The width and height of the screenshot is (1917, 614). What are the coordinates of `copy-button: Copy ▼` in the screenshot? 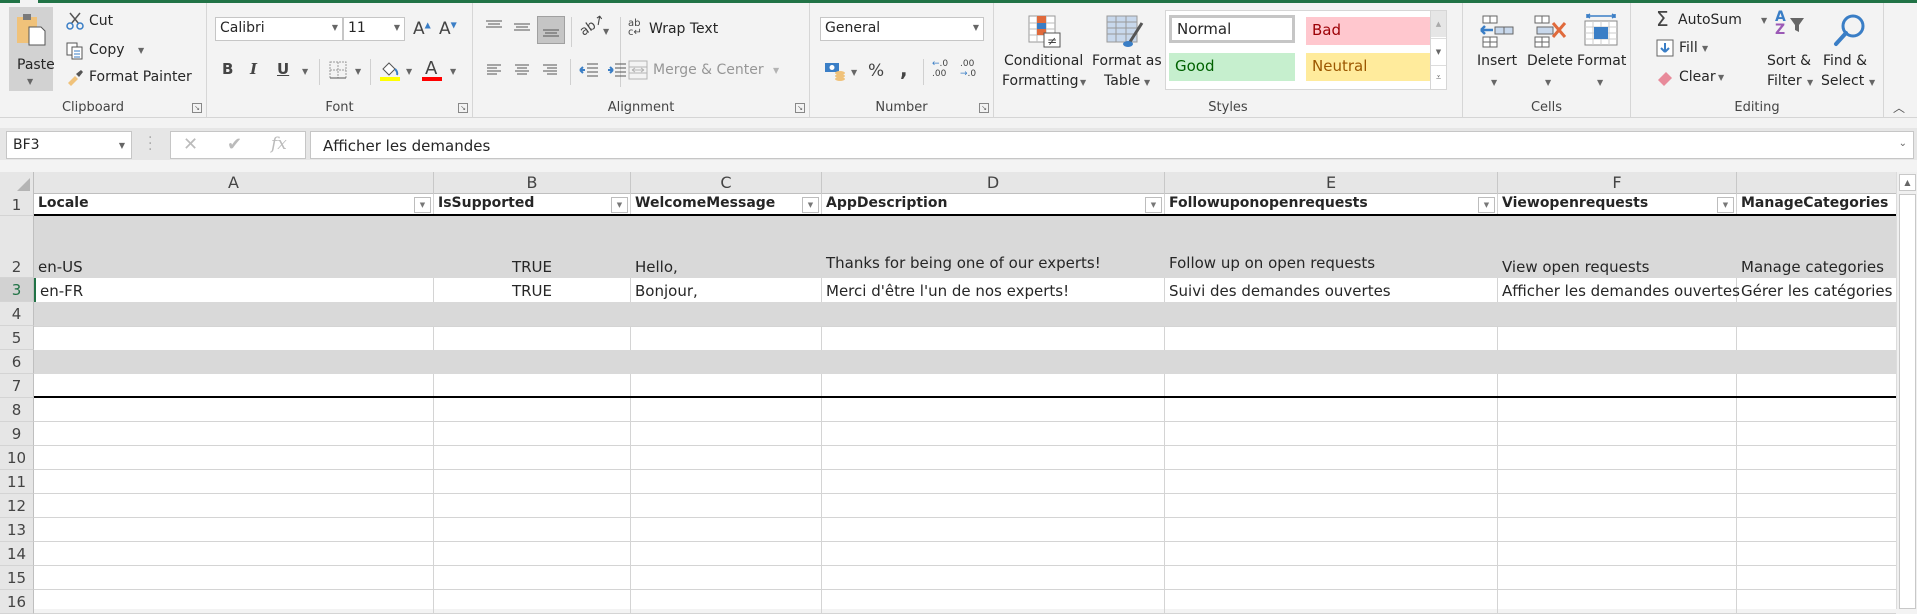 It's located at (111, 52).